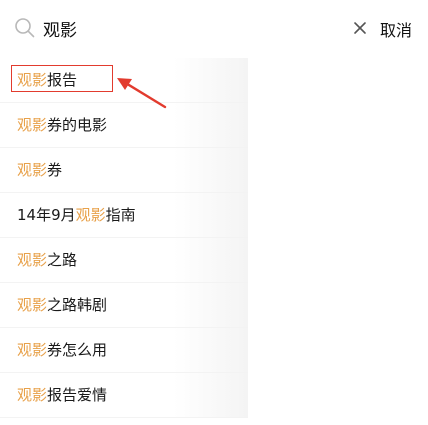  Describe the element at coordinates (46, 215) in the screenshot. I see `suggestion-text: 14年9月` at that location.